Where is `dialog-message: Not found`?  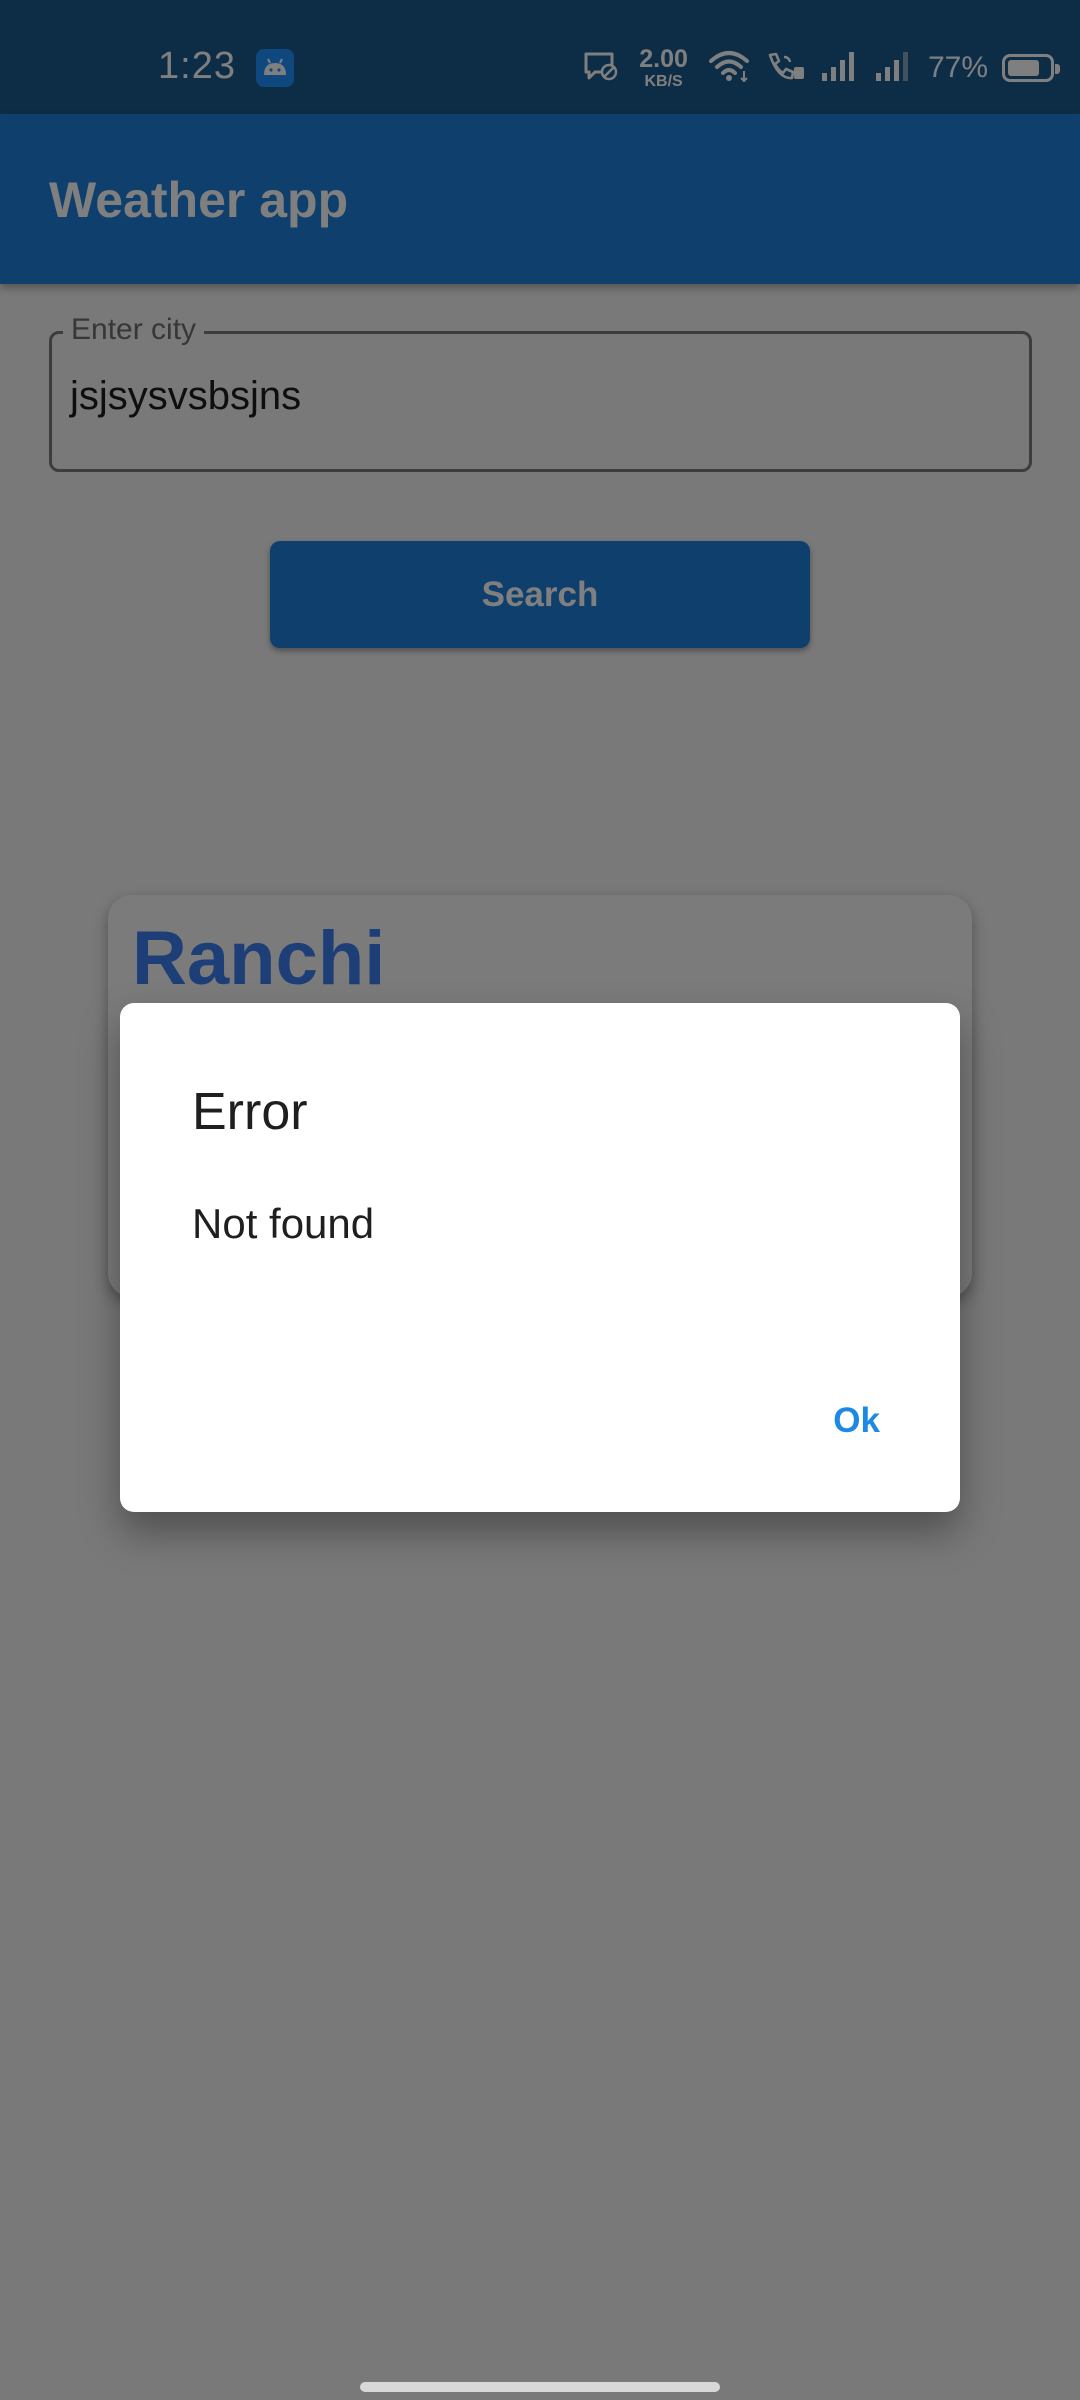
dialog-message: Not found is located at coordinates (283, 1223).